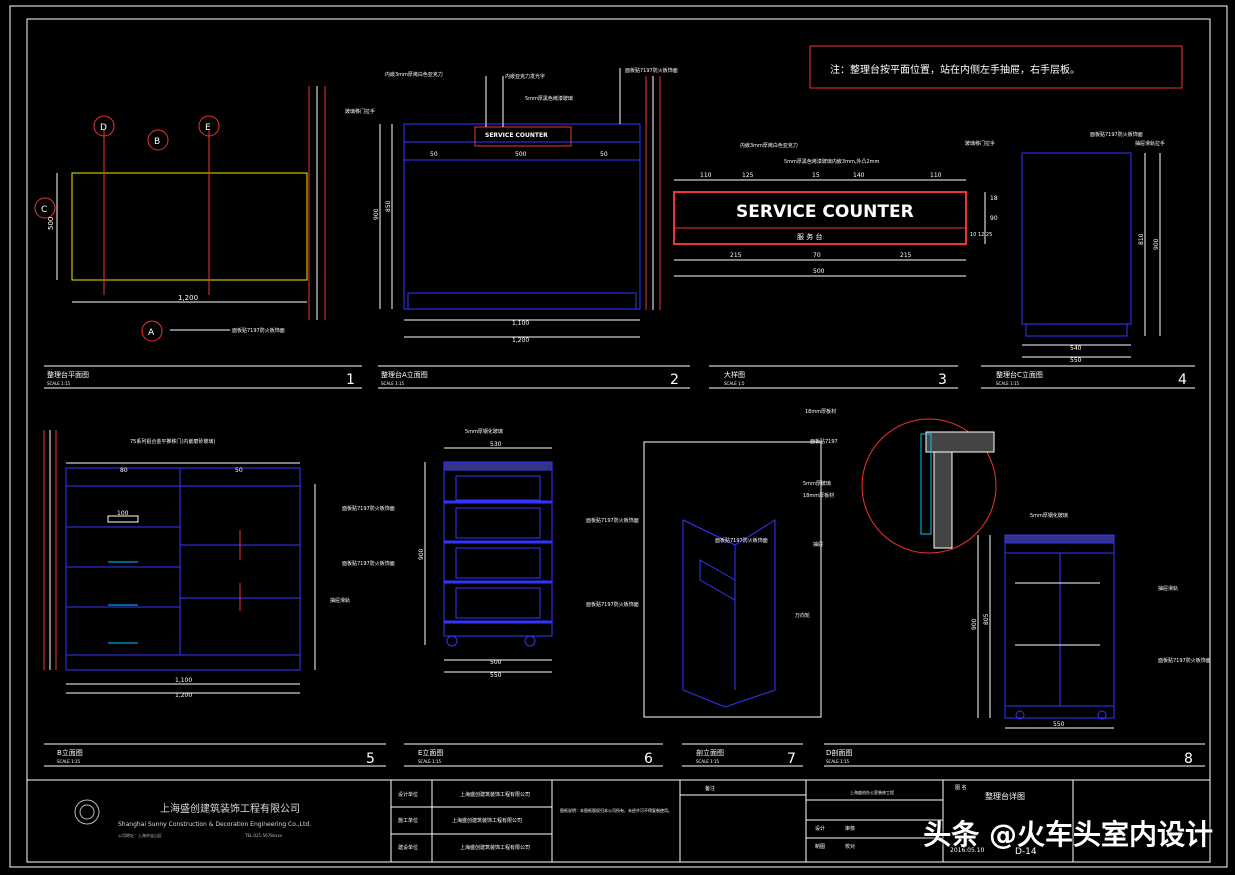  What do you see at coordinates (258, 330) in the screenshot?
I see `p1-annotation: 面板贴7197防火板饰面` at bounding box center [258, 330].